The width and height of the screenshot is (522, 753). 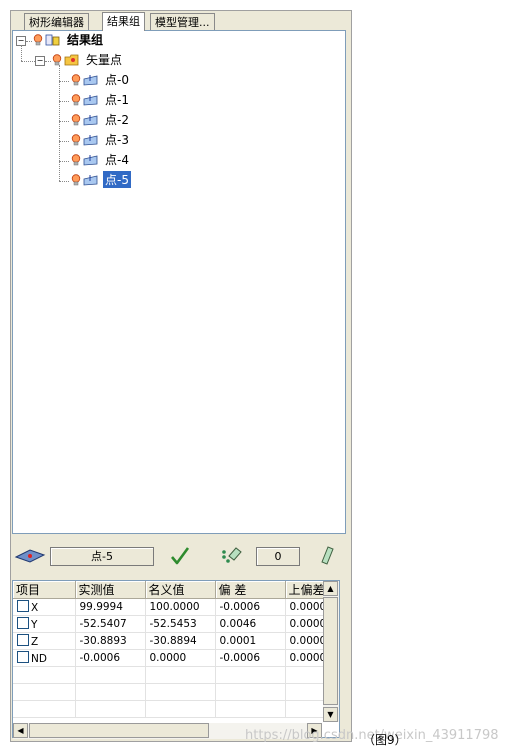 What do you see at coordinates (117, 159) in the screenshot?
I see `tree-point-item: 点-4` at bounding box center [117, 159].